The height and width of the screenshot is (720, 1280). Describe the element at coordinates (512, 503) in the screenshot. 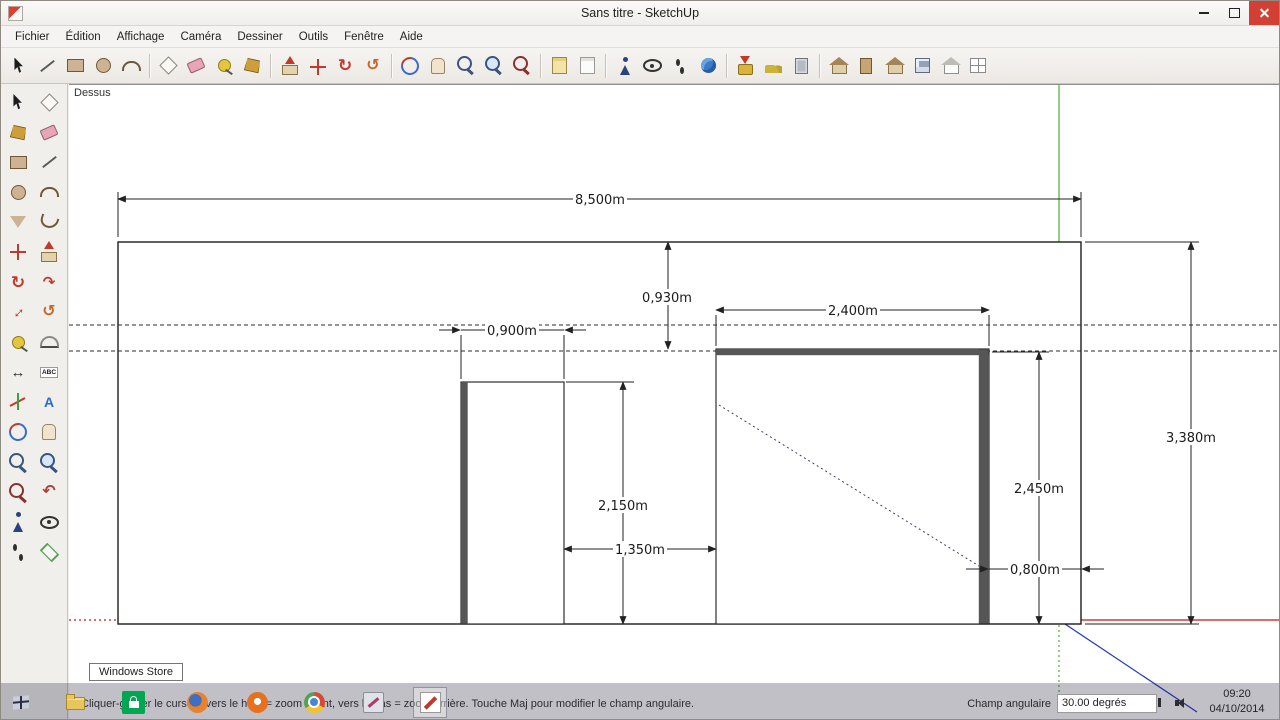

I see `door-opening` at that location.